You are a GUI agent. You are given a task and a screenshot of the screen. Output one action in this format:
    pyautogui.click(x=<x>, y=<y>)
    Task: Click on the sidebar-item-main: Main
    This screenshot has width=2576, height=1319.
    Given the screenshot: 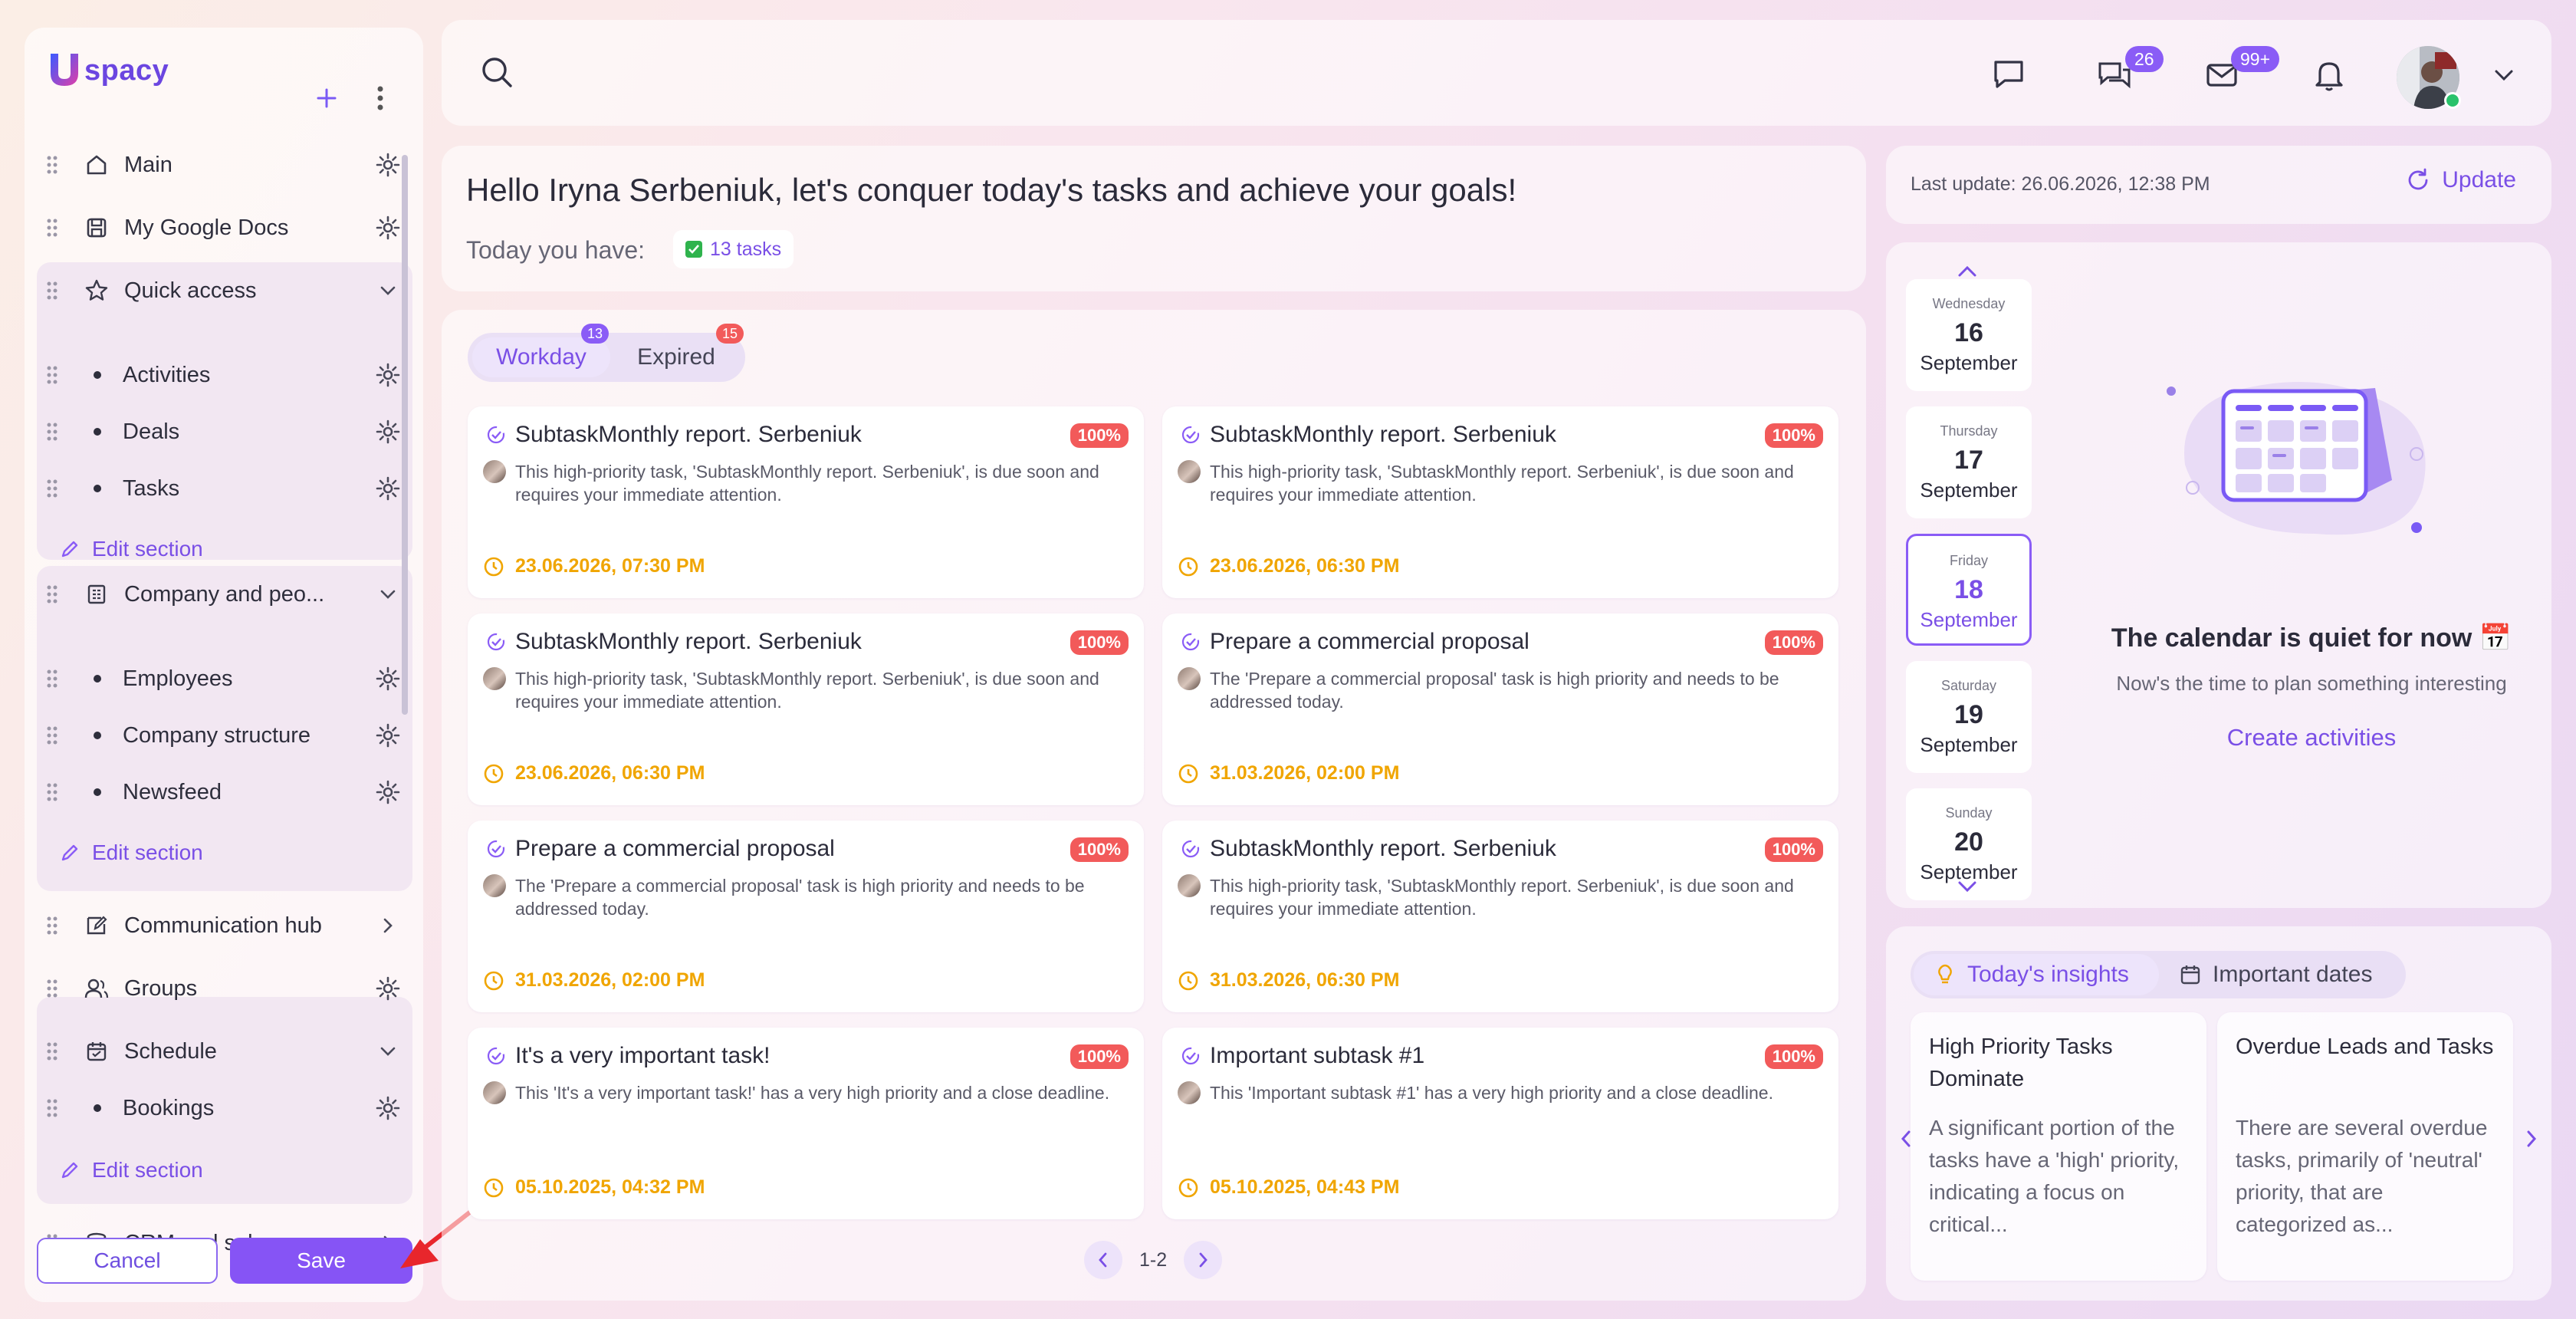 What is the action you would take?
    pyautogui.click(x=225, y=165)
    